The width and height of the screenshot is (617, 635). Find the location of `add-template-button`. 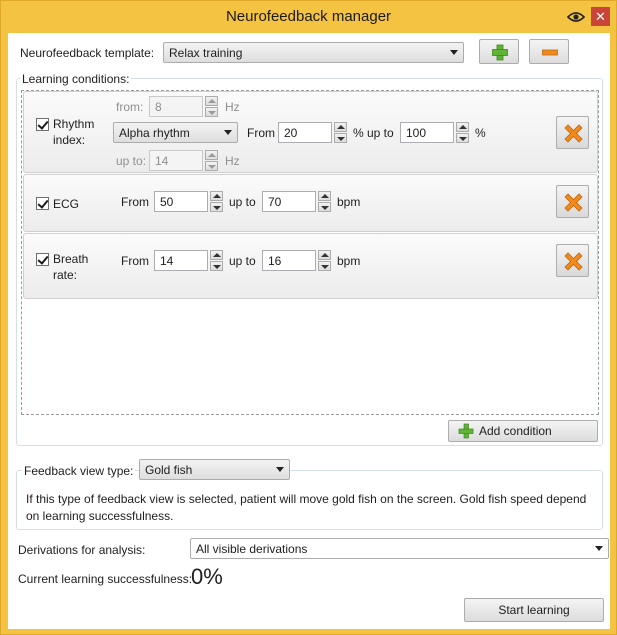

add-template-button is located at coordinates (499, 51).